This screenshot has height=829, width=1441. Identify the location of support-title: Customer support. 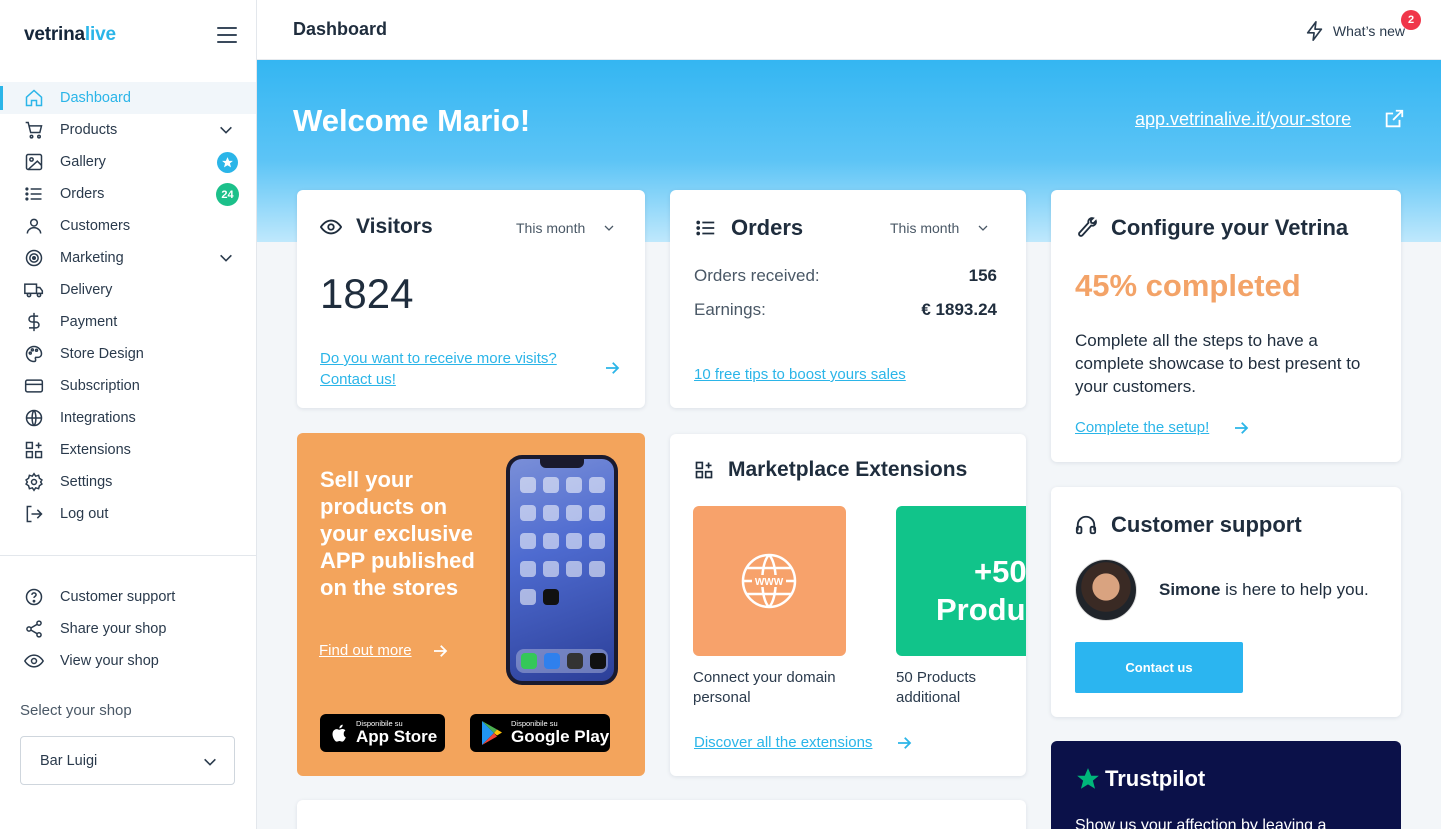
(1206, 524).